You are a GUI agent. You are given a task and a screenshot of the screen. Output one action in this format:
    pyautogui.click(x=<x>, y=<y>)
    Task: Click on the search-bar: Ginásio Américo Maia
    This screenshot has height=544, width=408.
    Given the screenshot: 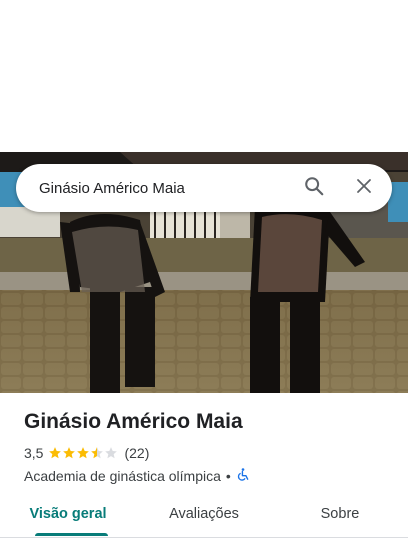 What is the action you would take?
    pyautogui.click(x=204, y=188)
    